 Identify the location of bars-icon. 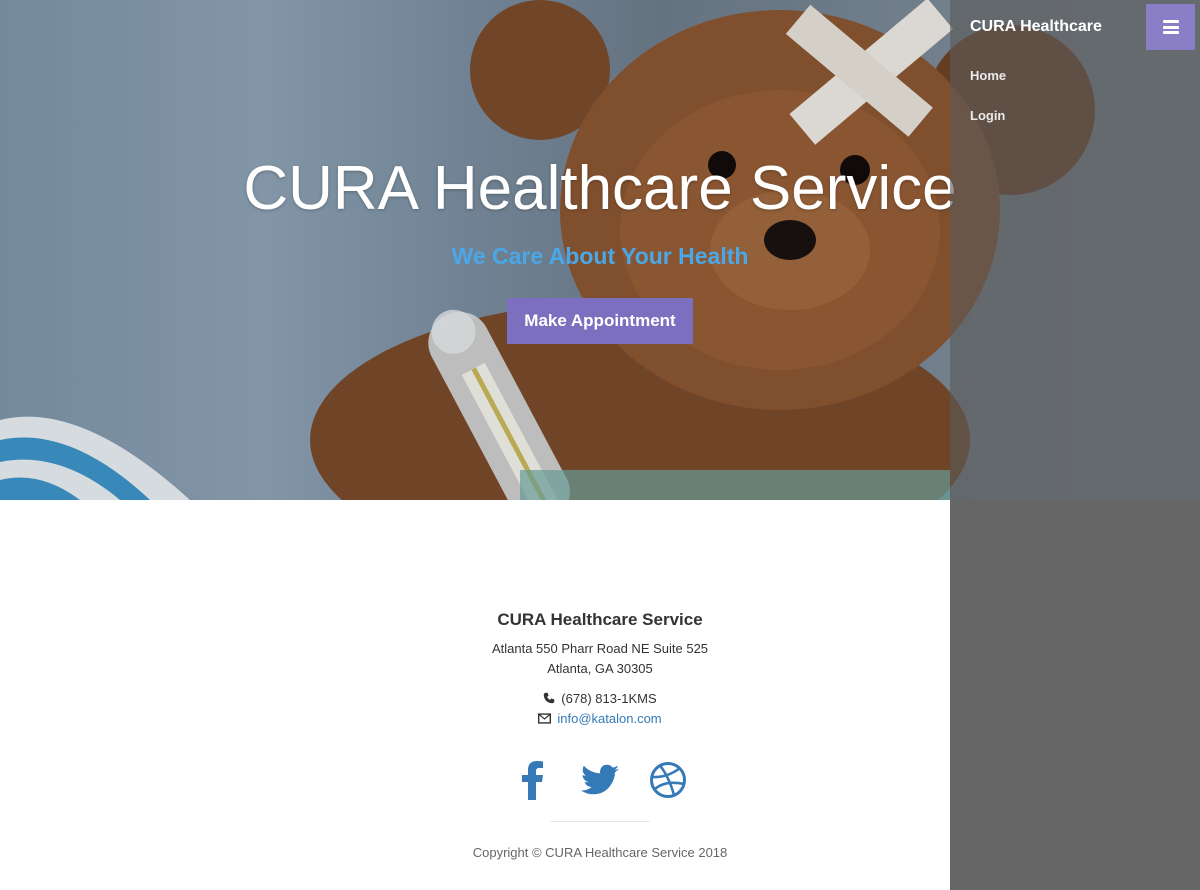
(1170, 27).